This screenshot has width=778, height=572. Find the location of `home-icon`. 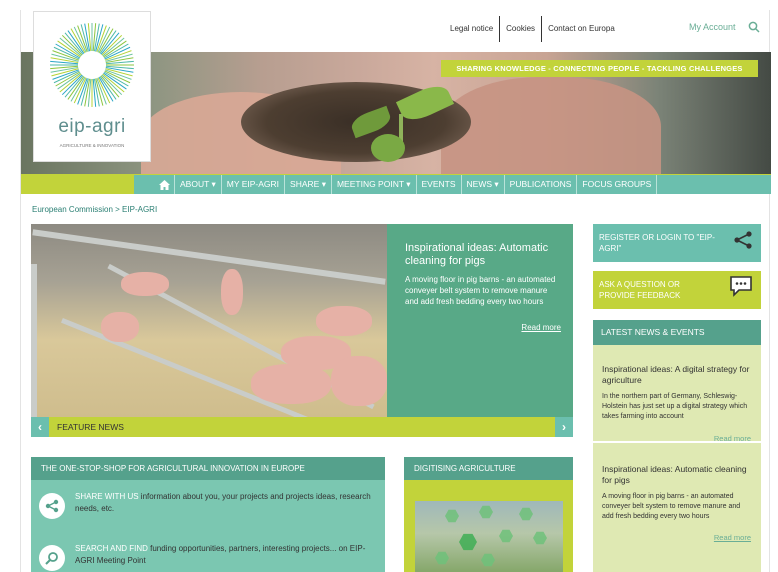

home-icon is located at coordinates (164, 184).